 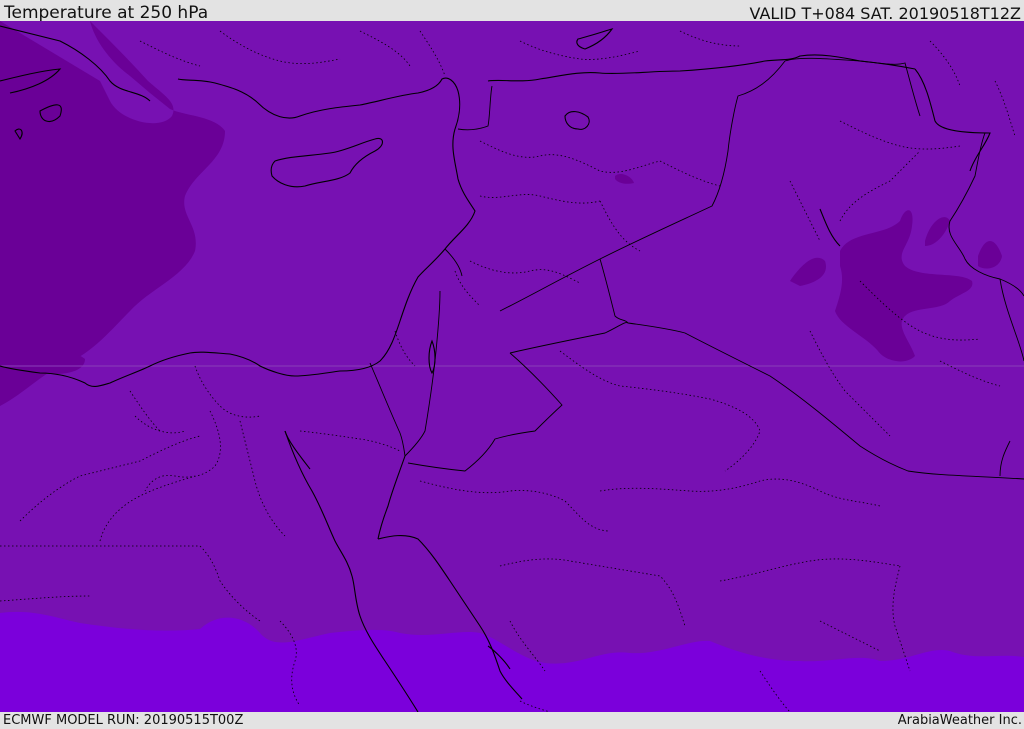 I want to click on map-title: Temperature at 250 hPa, so click(x=106, y=13).